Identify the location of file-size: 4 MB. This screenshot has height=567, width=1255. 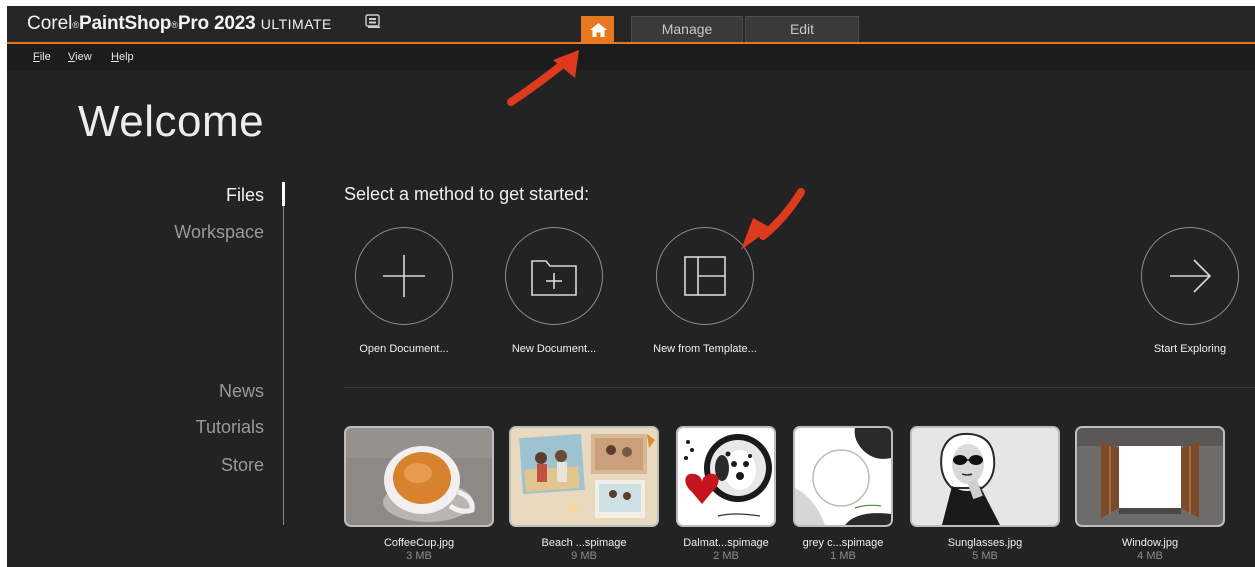
(1150, 556).